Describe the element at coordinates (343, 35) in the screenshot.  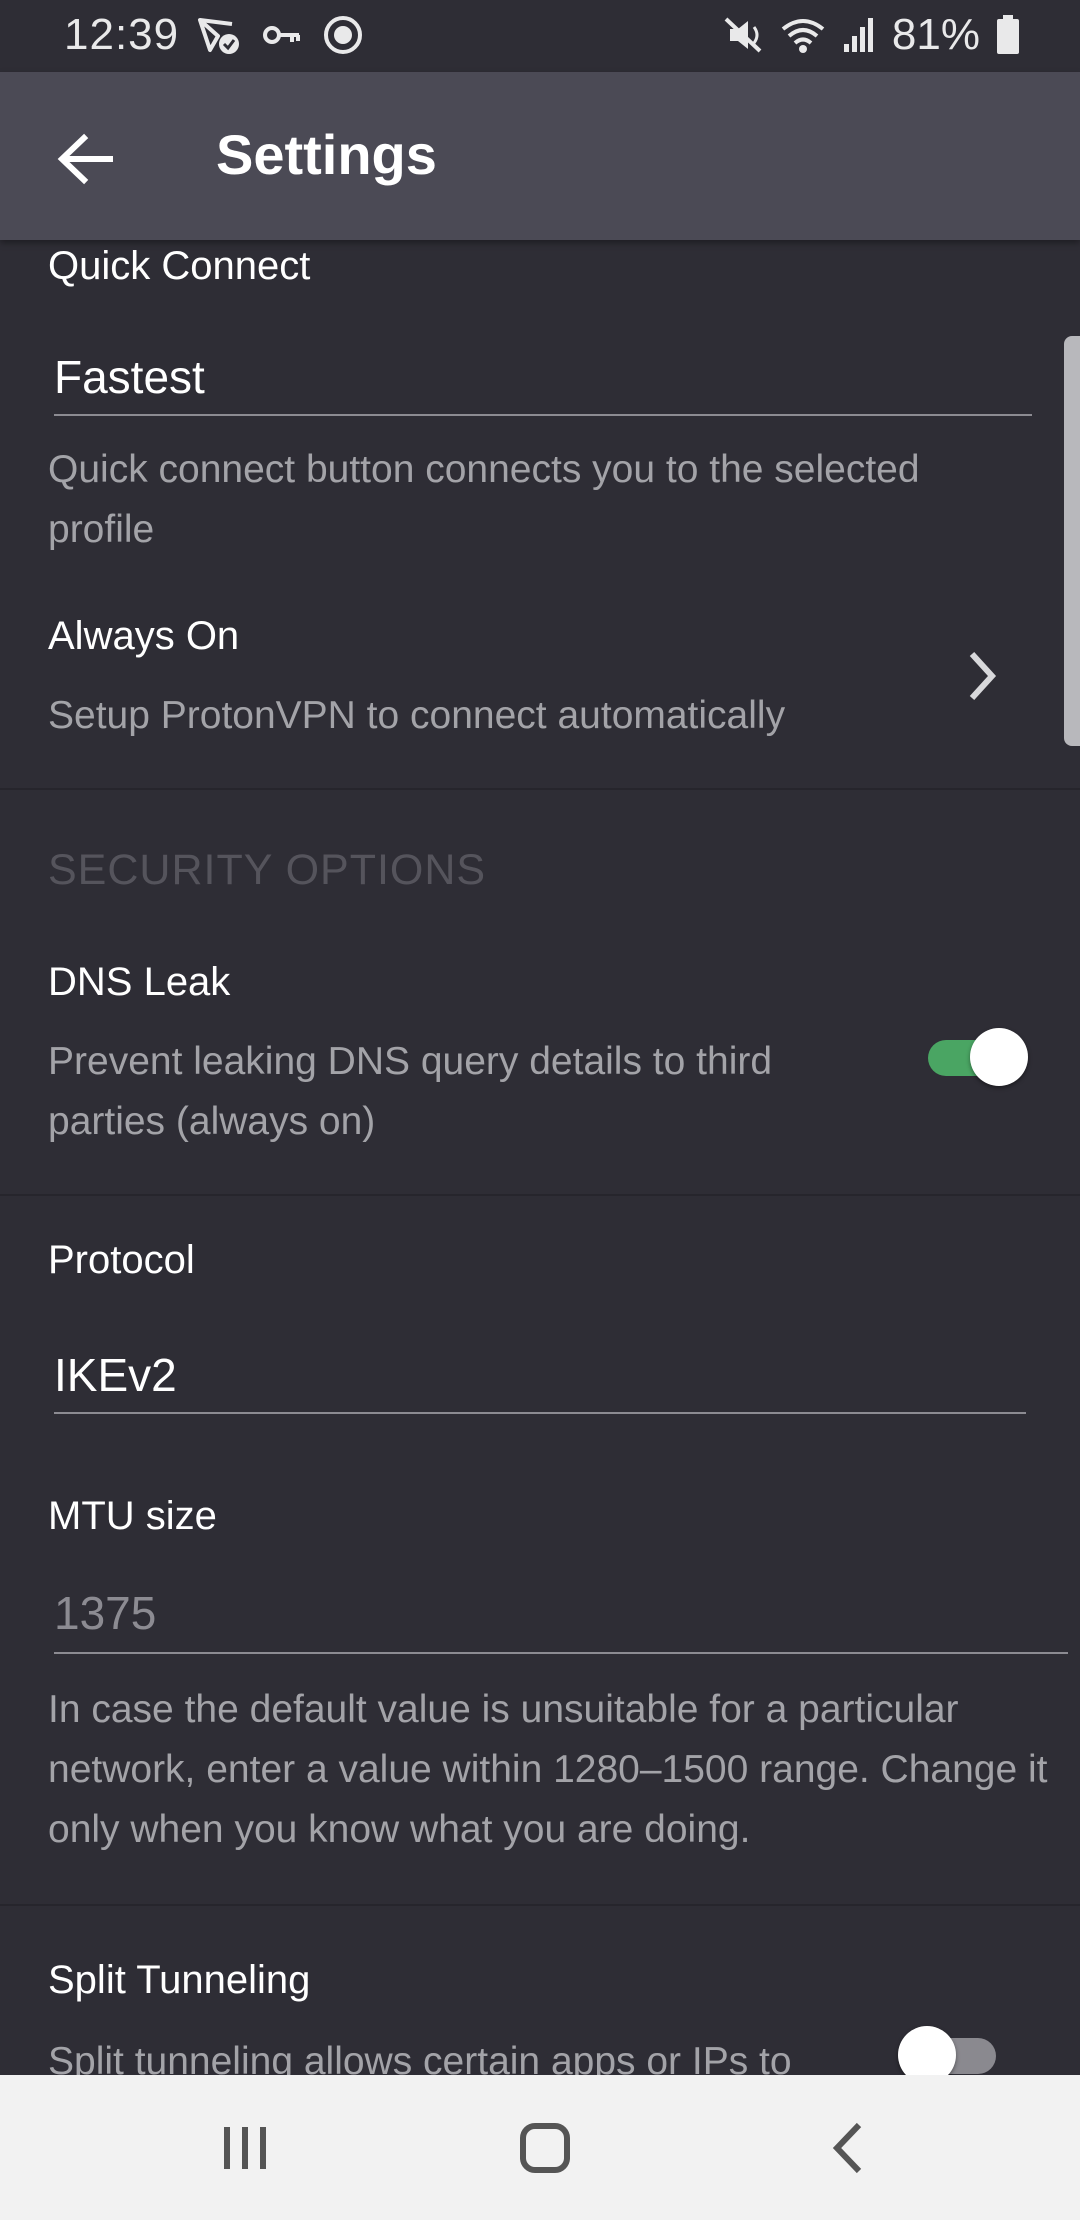
I see `record-icon` at that location.